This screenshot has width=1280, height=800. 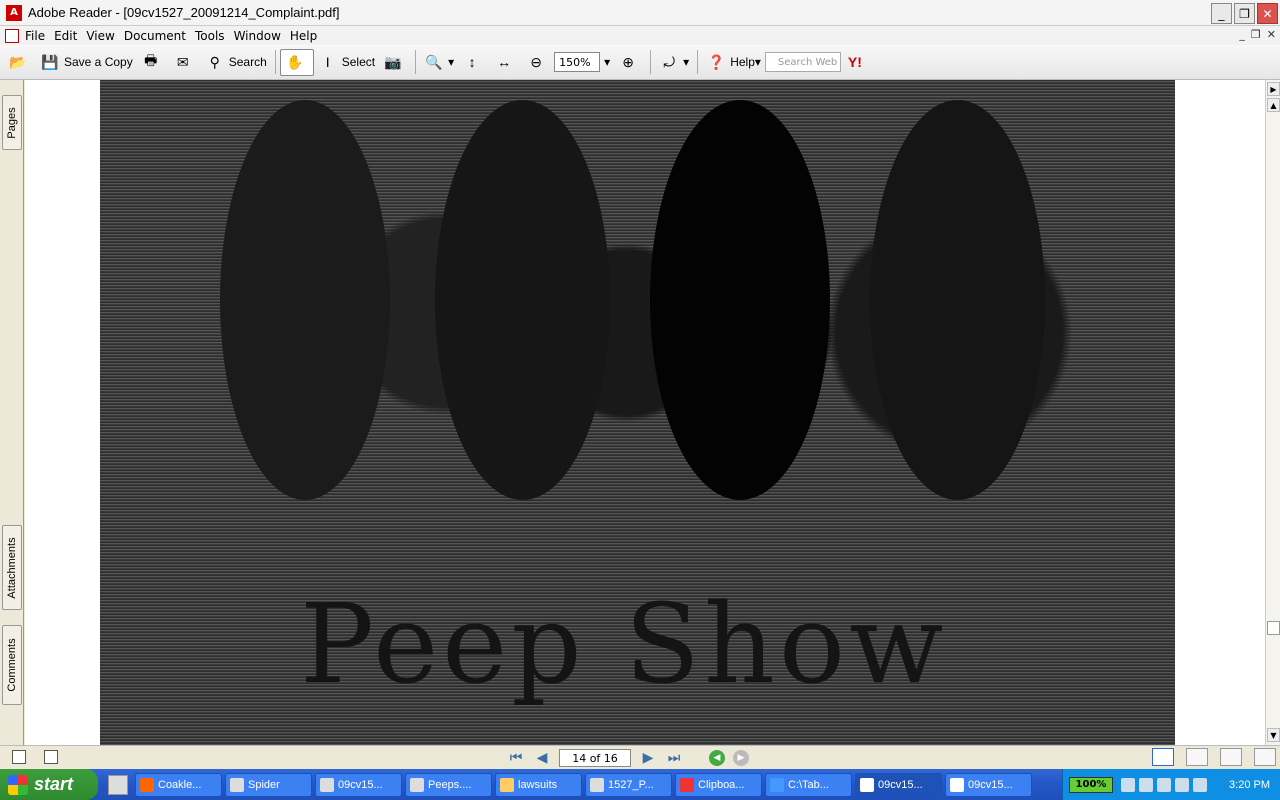 What do you see at coordinates (624, 644) in the screenshot?
I see `scanned-logo-text: Peep Show` at bounding box center [624, 644].